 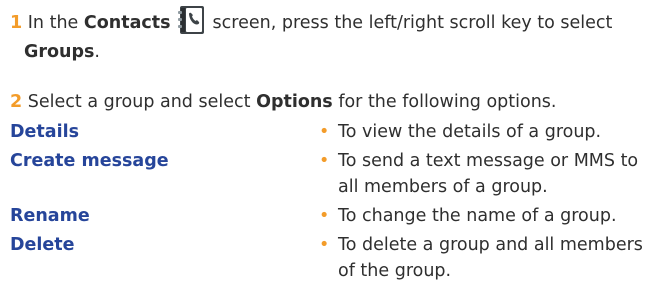 What do you see at coordinates (447, 102) in the screenshot?
I see `step-text-continued: for the following options.` at bounding box center [447, 102].